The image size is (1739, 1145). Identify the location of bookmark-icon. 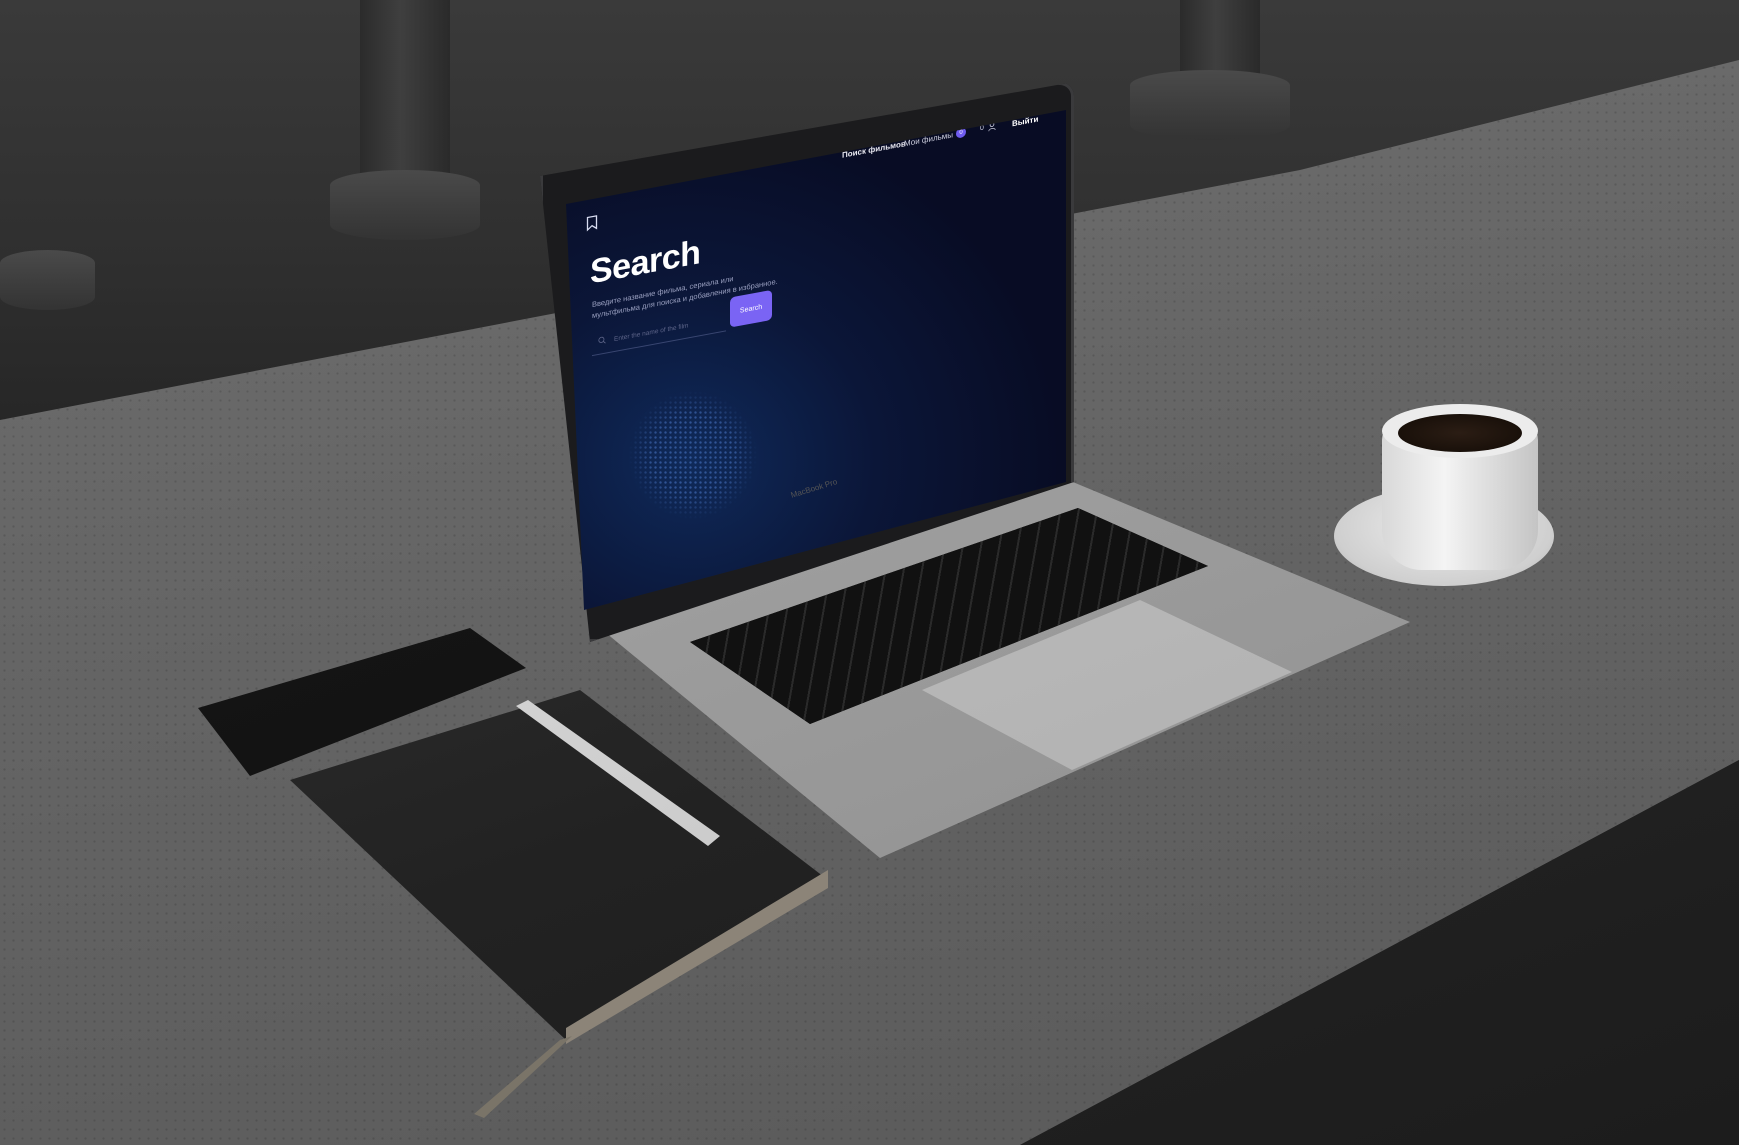
(592, 223).